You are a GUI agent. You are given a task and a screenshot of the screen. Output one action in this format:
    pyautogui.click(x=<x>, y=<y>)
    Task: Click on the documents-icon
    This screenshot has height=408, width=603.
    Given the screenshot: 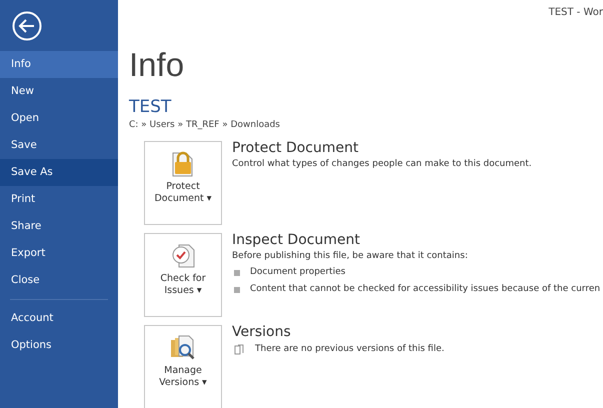 What is the action you would take?
    pyautogui.click(x=239, y=350)
    